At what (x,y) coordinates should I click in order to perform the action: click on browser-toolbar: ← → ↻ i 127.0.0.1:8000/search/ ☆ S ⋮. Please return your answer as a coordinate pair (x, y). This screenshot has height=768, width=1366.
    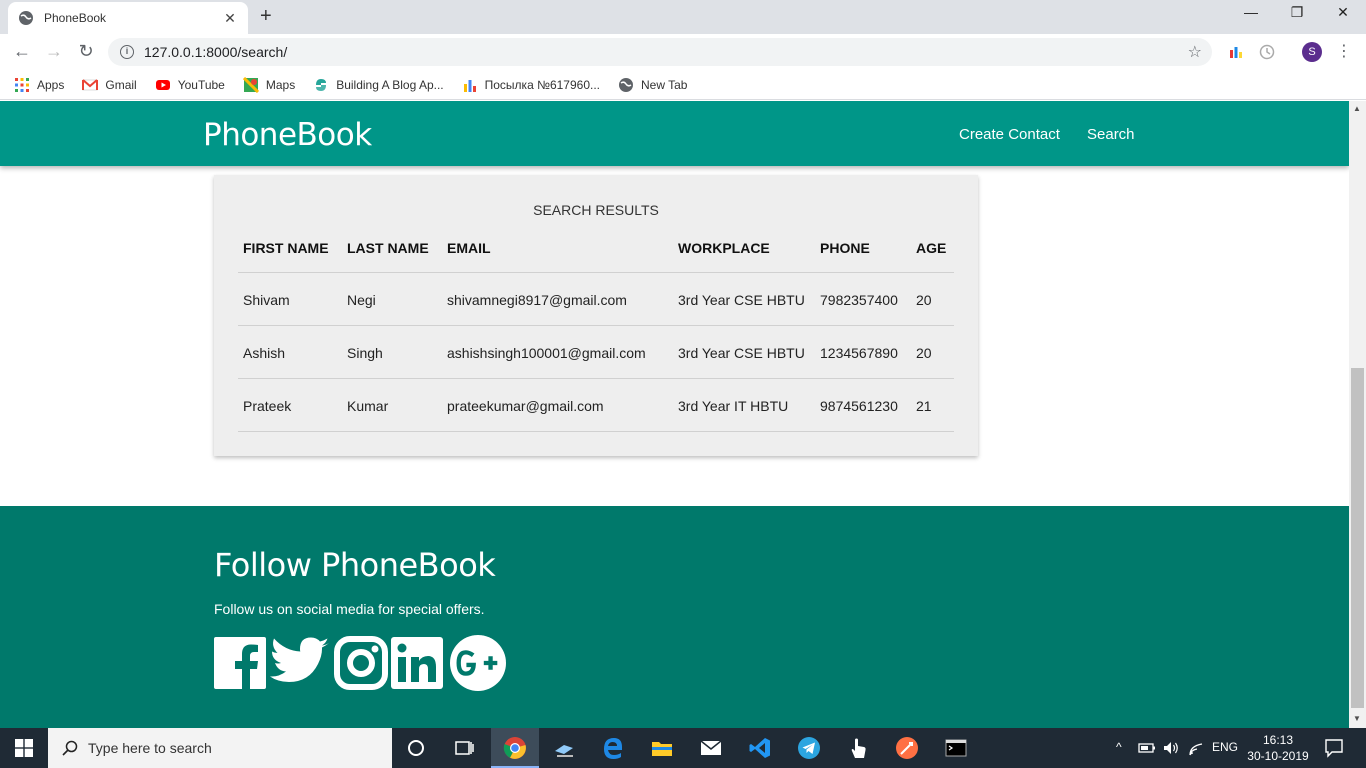
    Looking at the image, I should click on (683, 52).